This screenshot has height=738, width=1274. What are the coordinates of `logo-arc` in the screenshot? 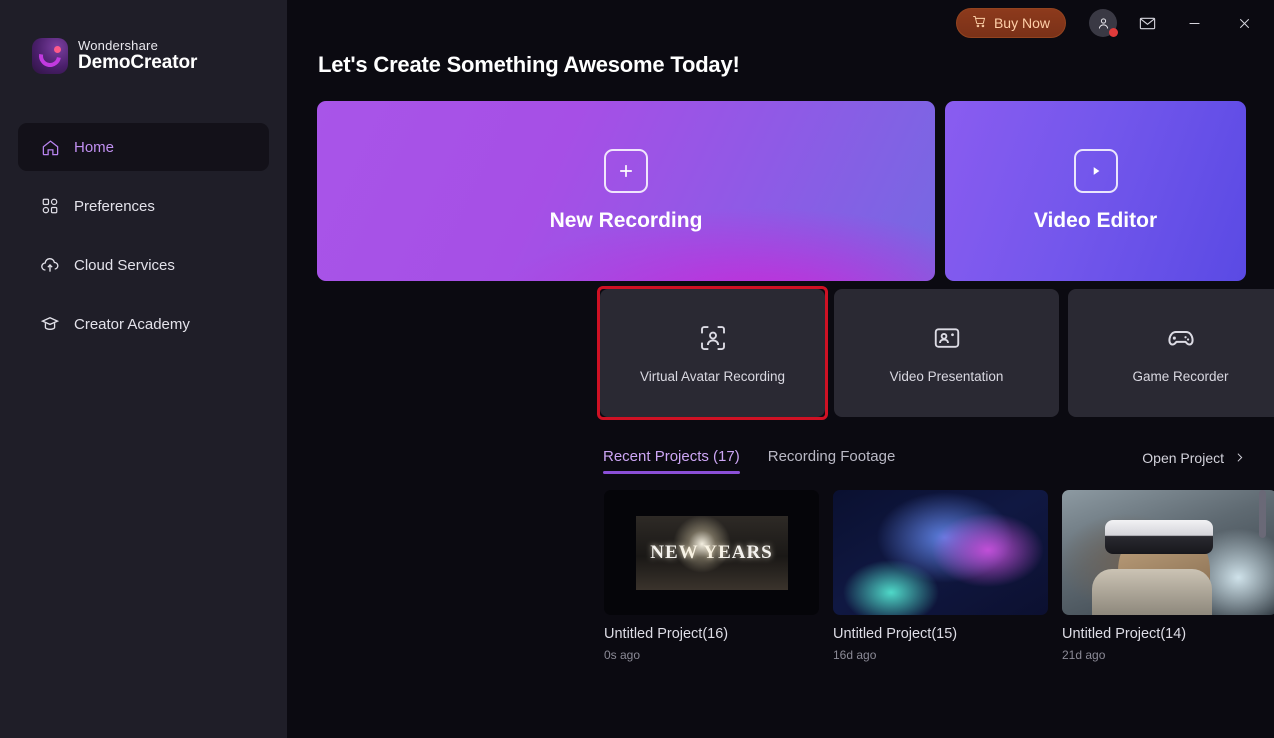 It's located at (50, 56).